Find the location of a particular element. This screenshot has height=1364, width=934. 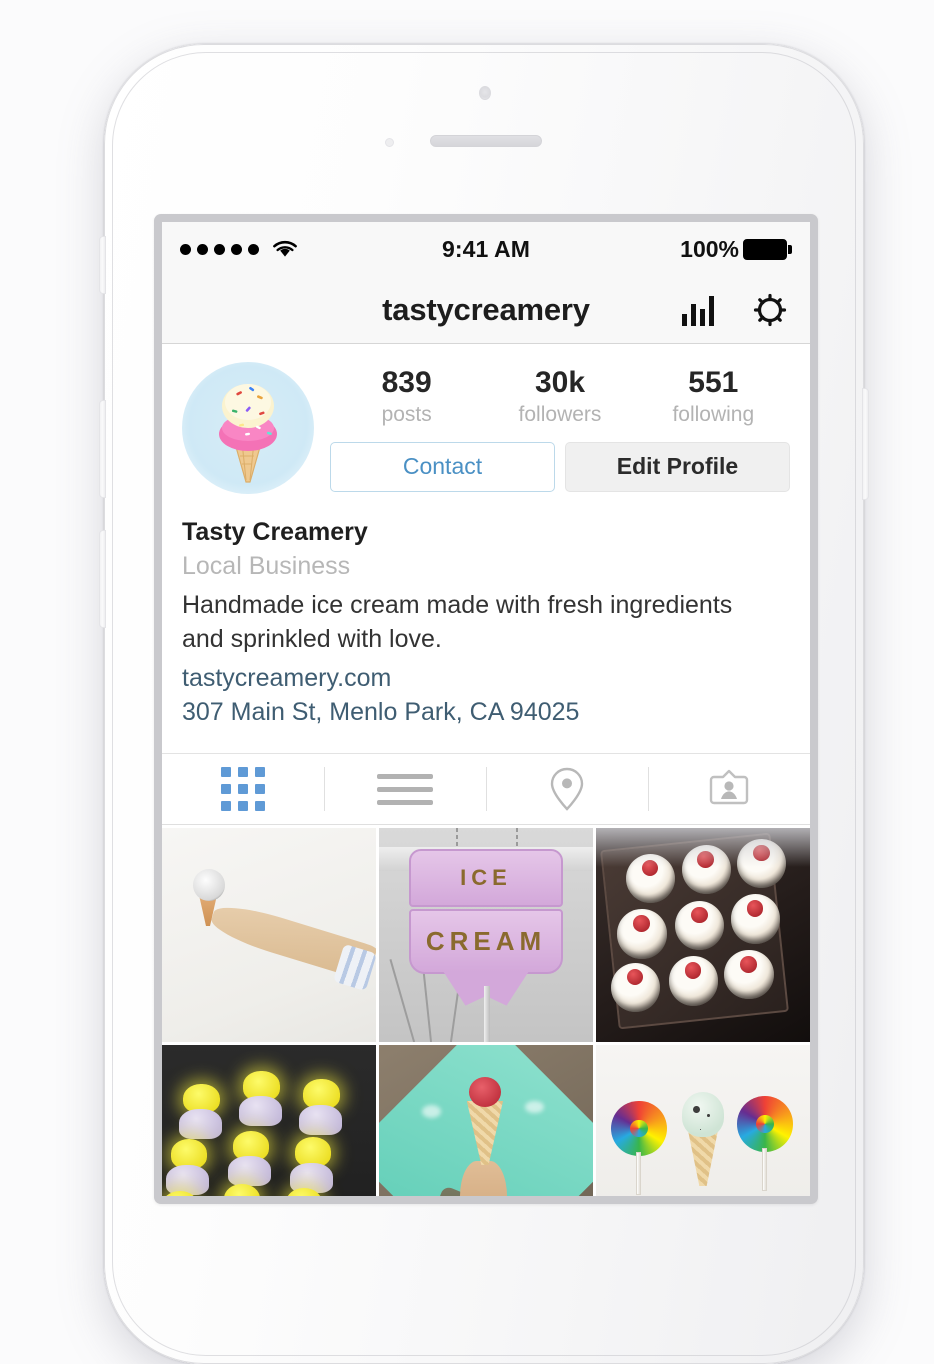

front-camera-icon is located at coordinates (485, 93).